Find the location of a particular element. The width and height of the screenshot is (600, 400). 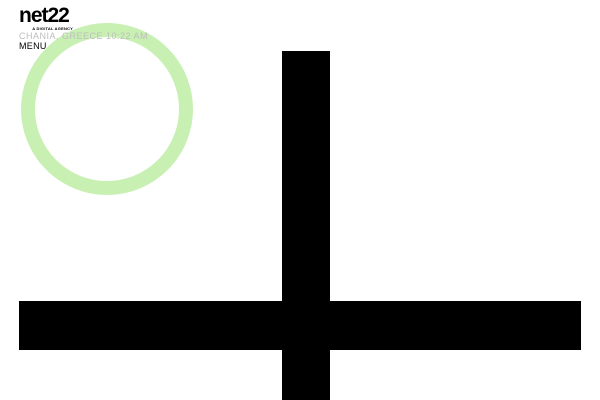

brand-logo: net22 A DIGITAL AGENCY is located at coordinates (46, 17).